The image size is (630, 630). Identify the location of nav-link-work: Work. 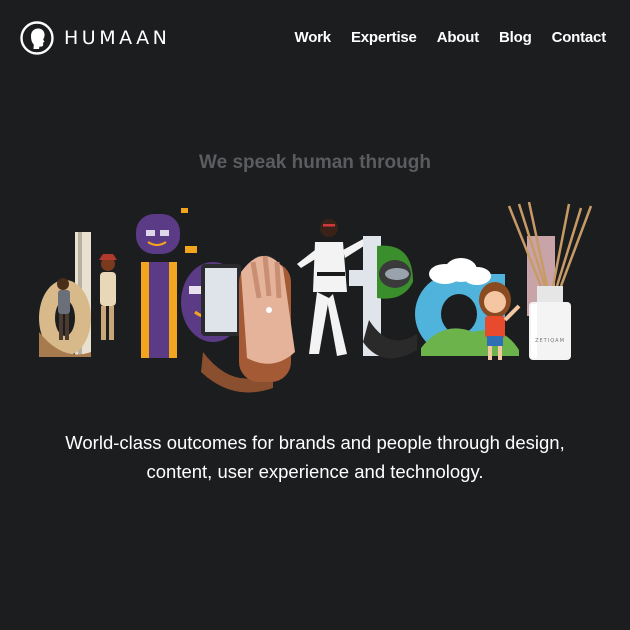
(313, 37).